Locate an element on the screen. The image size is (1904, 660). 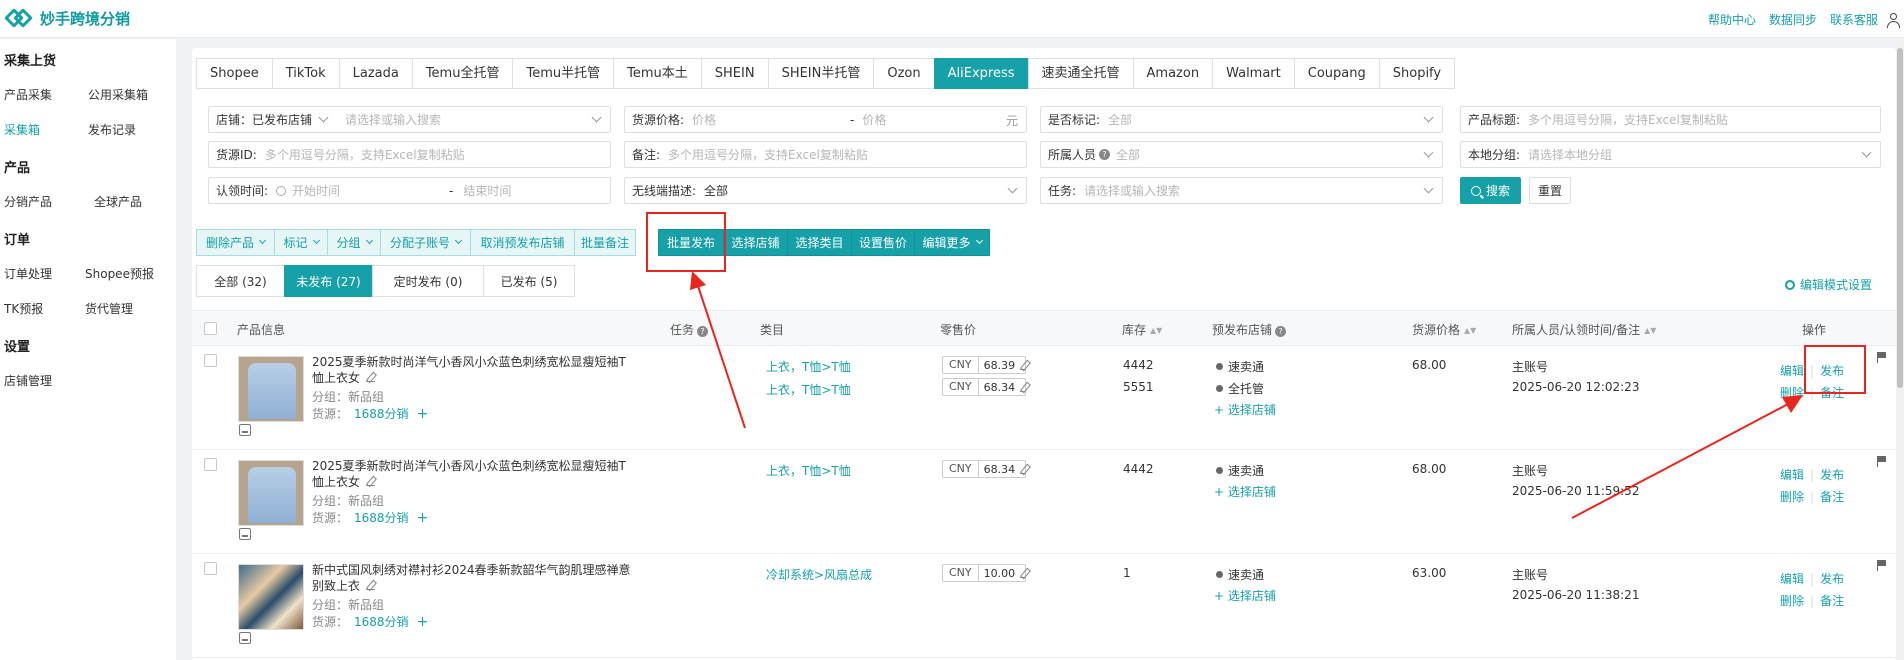
contact-support-link: 联系客服 is located at coordinates (1854, 19).